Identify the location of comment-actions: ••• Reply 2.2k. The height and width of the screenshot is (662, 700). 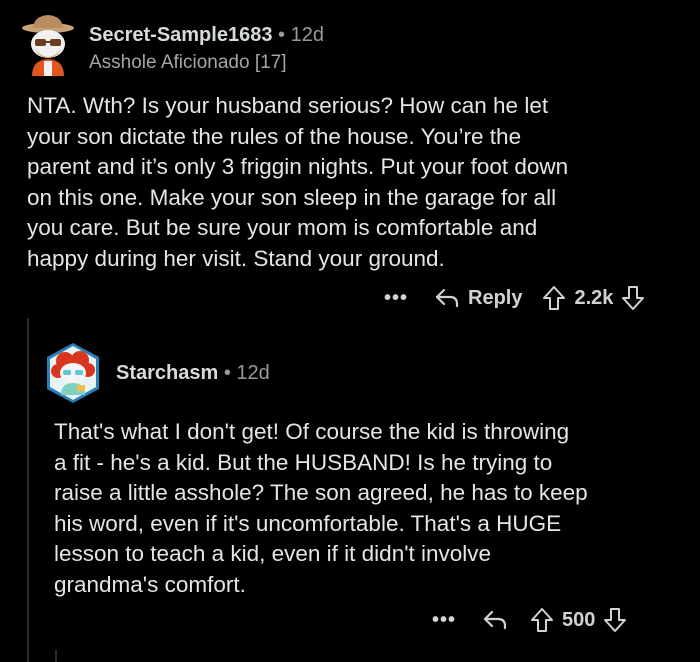
(514, 298).